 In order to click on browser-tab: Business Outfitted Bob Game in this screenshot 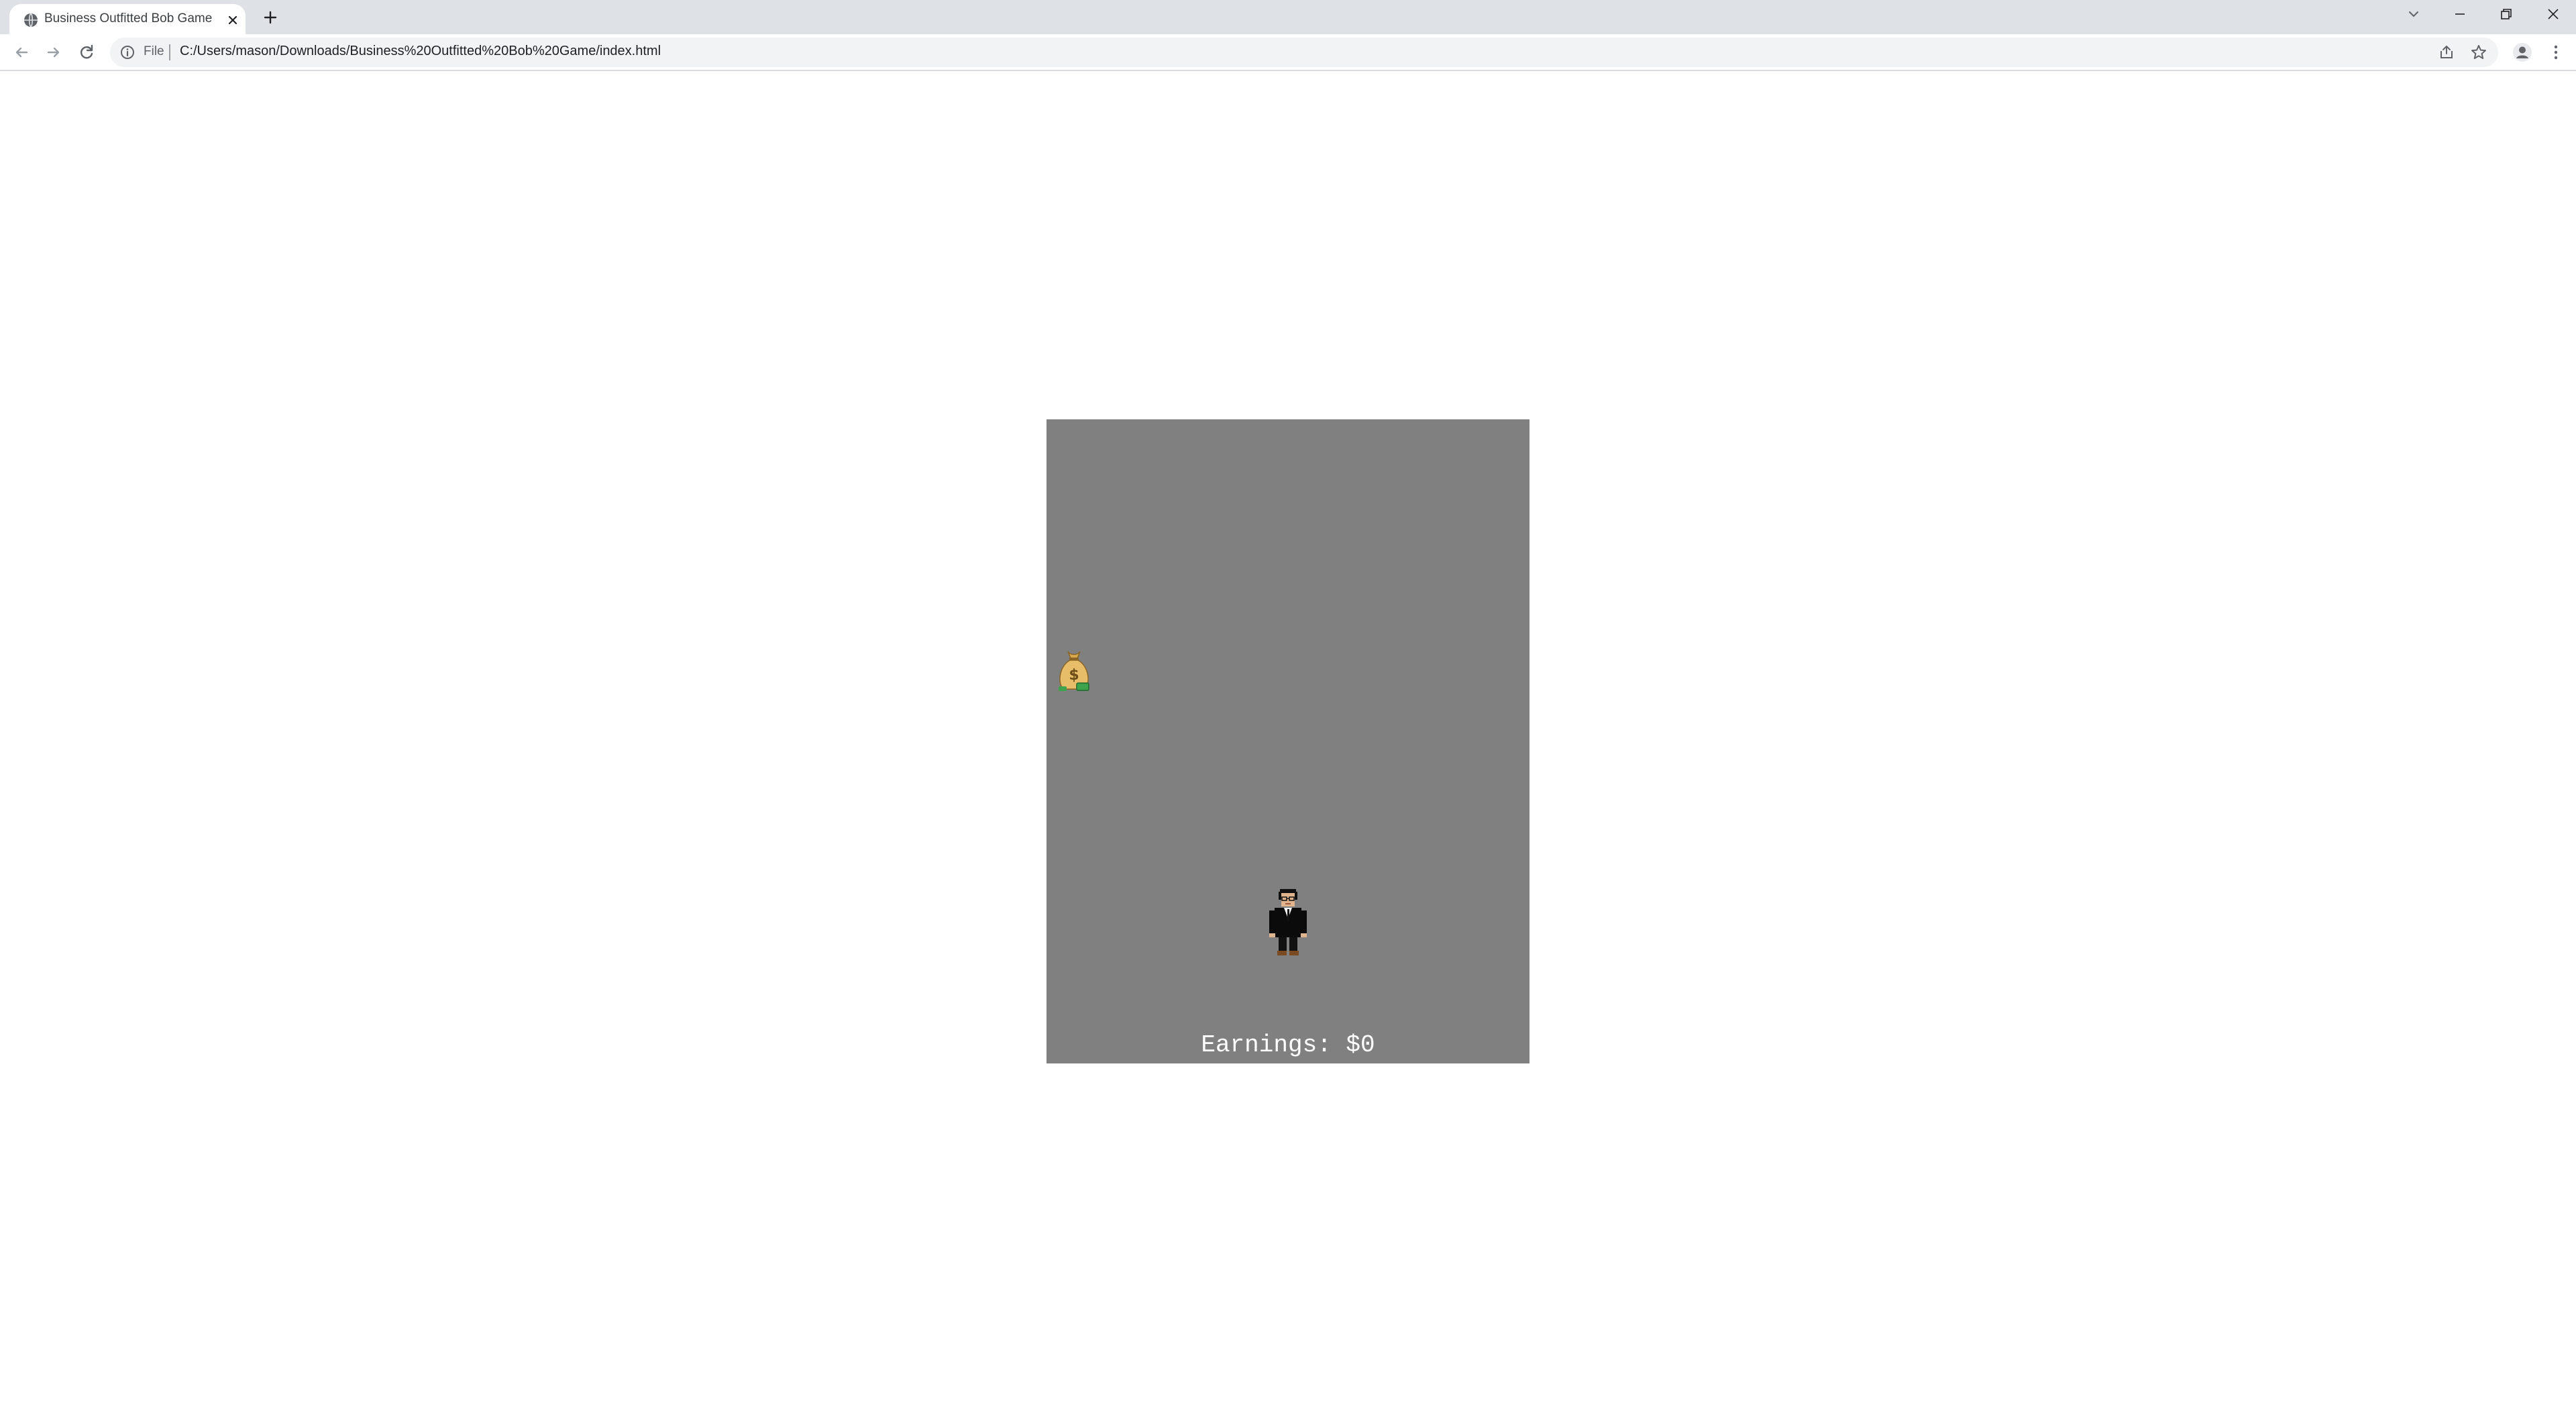, I will do `click(127, 19)`.